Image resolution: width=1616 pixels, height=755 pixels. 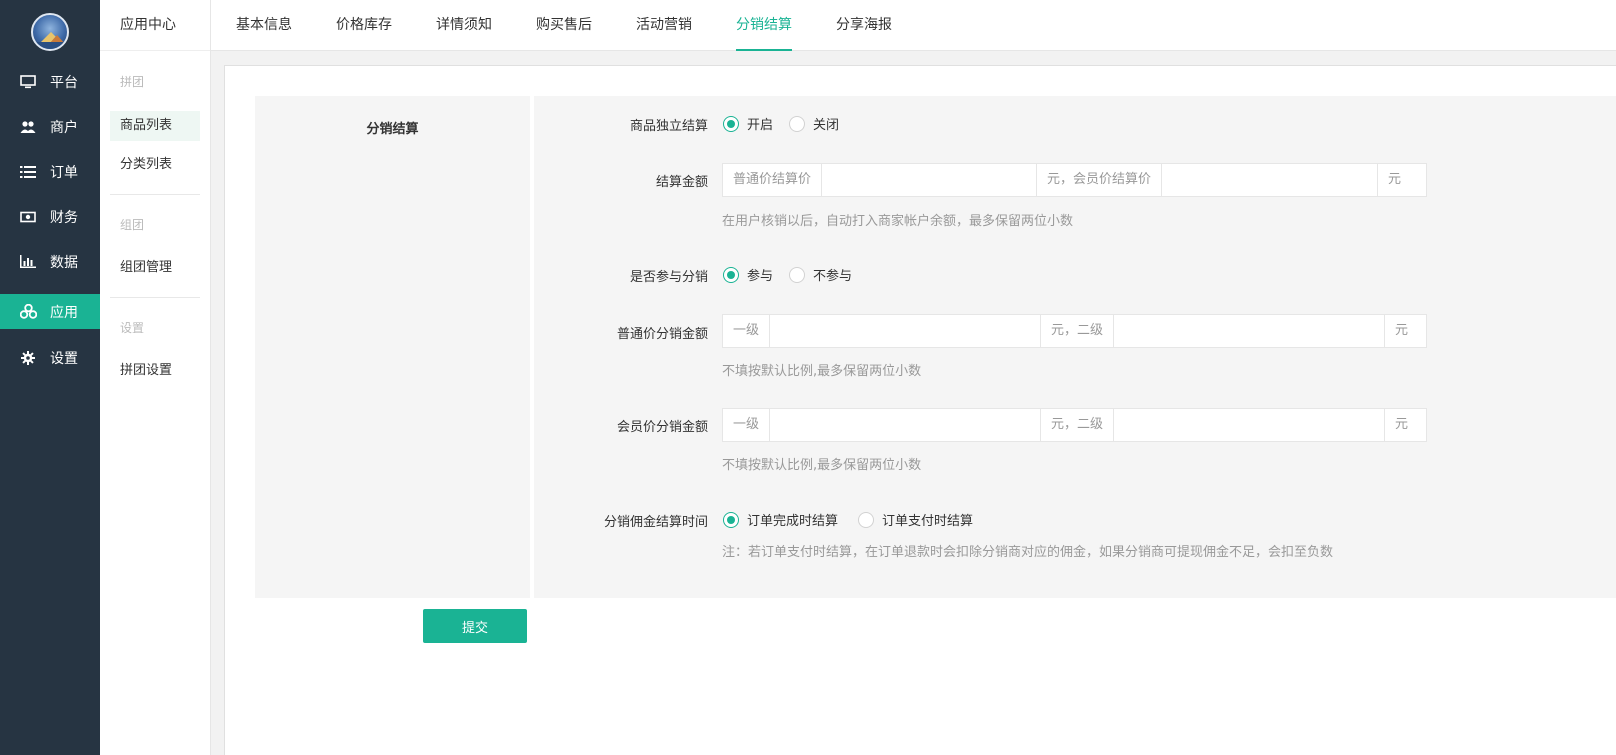 What do you see at coordinates (905, 425) in the screenshot?
I see `member-level-one-input` at bounding box center [905, 425].